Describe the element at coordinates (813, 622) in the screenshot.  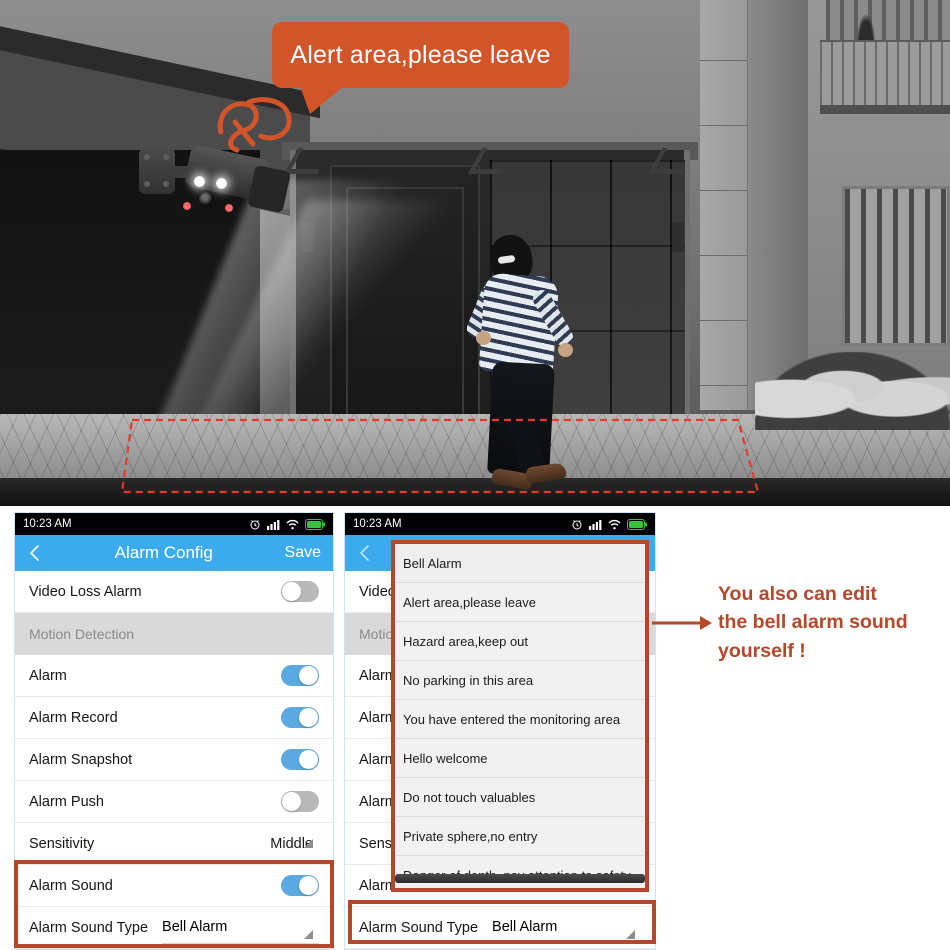
I see `annotation-line-2: the bell alarm sound` at that location.